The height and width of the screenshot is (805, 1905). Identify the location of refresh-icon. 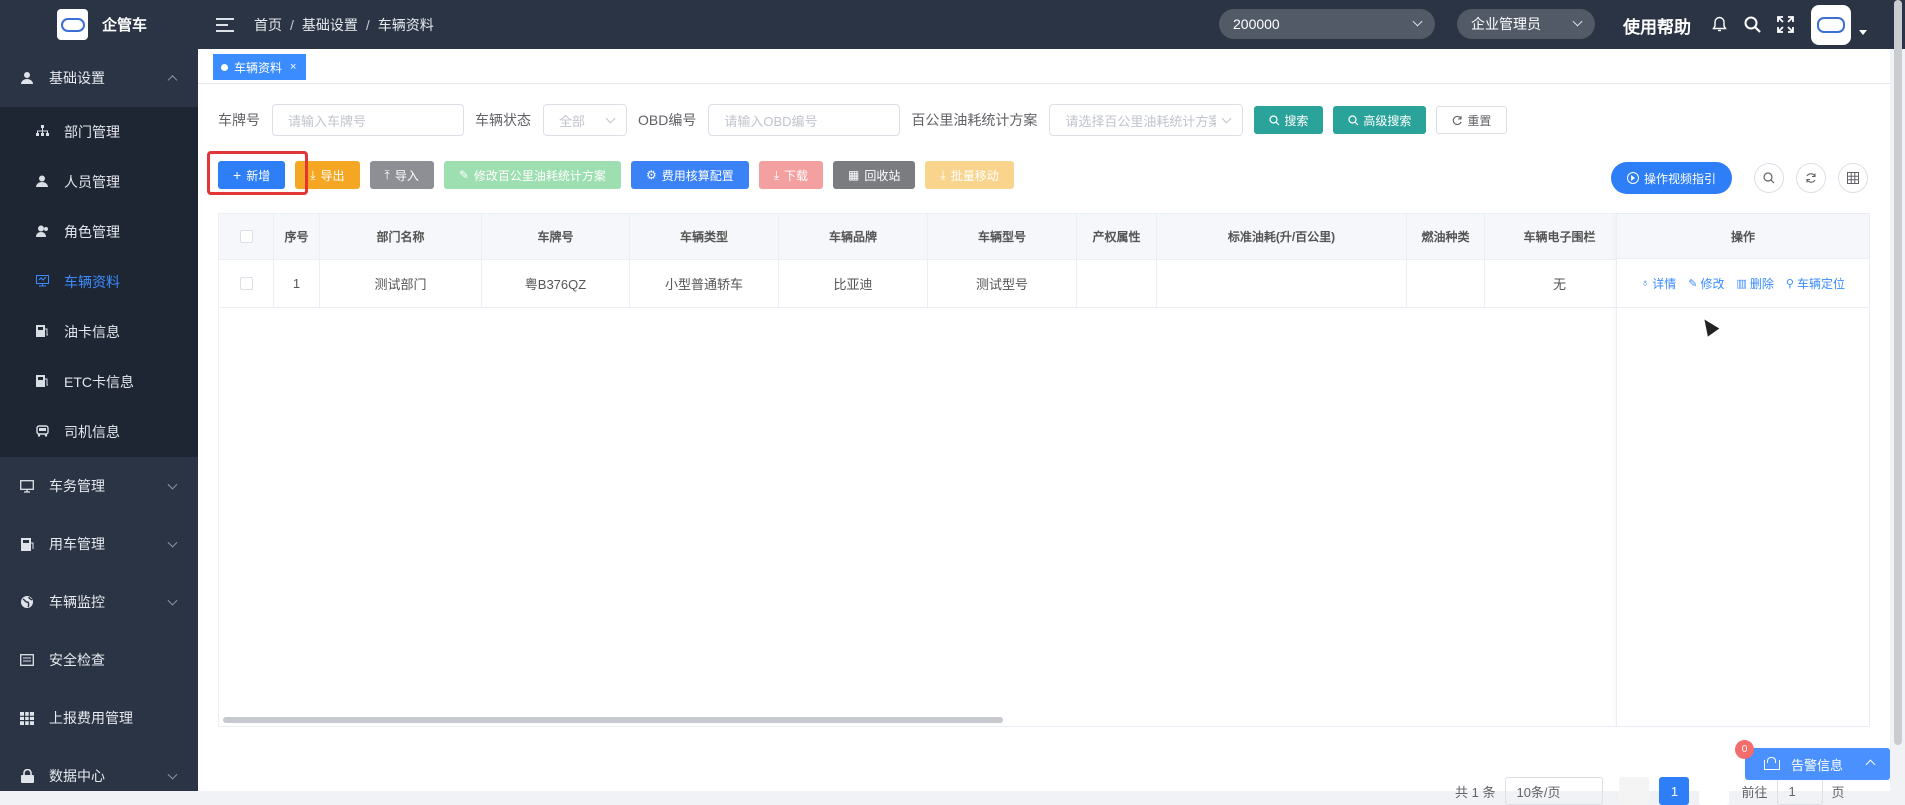
(1811, 178).